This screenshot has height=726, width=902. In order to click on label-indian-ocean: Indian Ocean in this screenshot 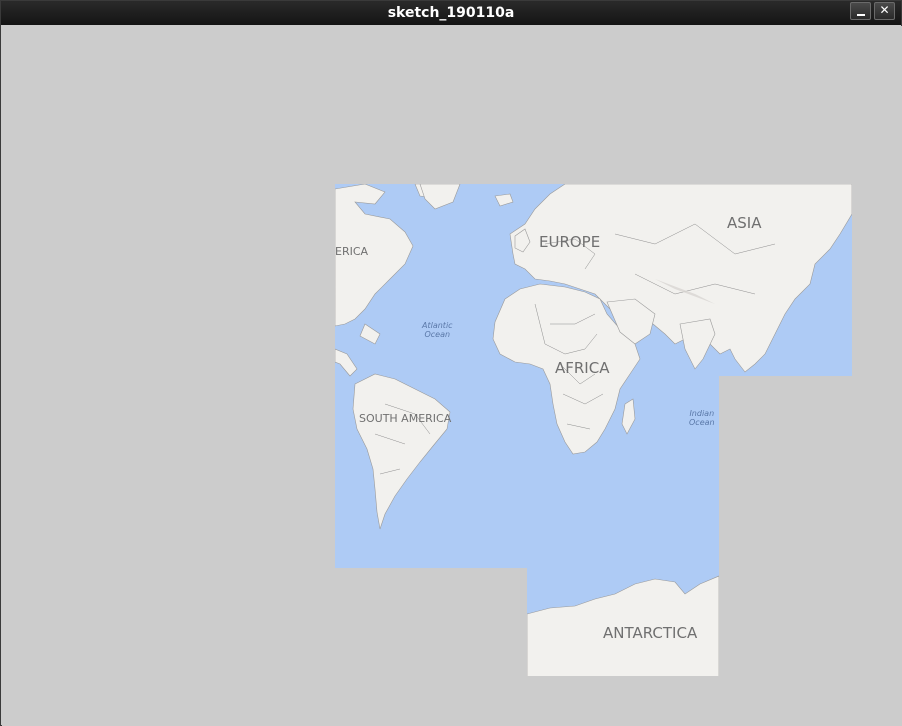, I will do `click(702, 418)`.